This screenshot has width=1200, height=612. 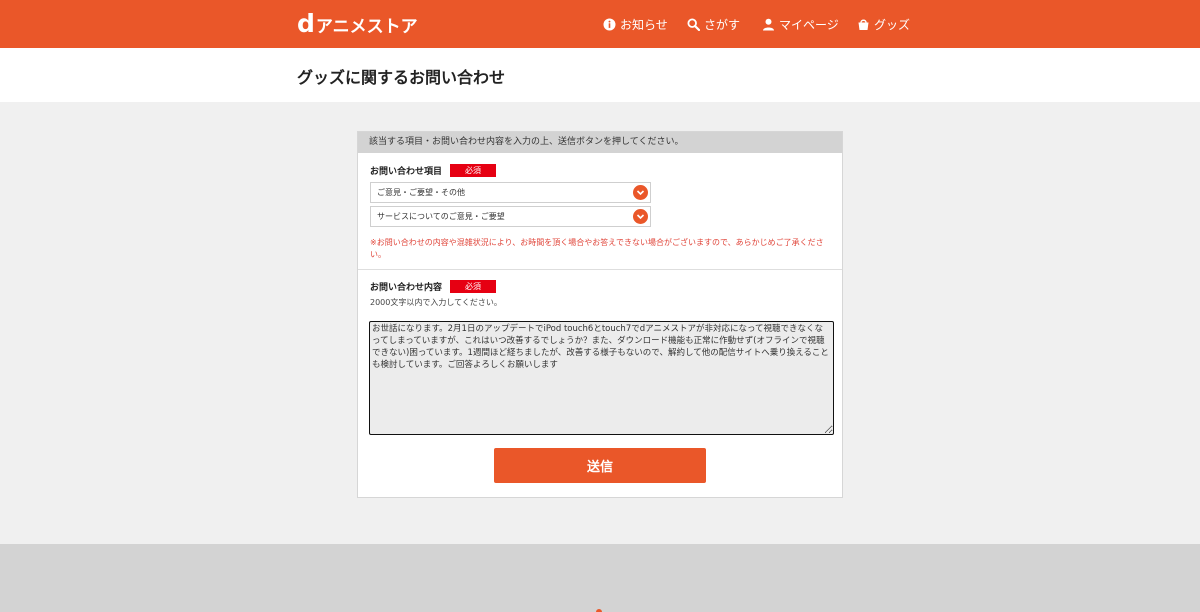 What do you see at coordinates (441, 216) in the screenshot?
I see `subcategory-select-value: サービスについてのご意見・ご要望` at bounding box center [441, 216].